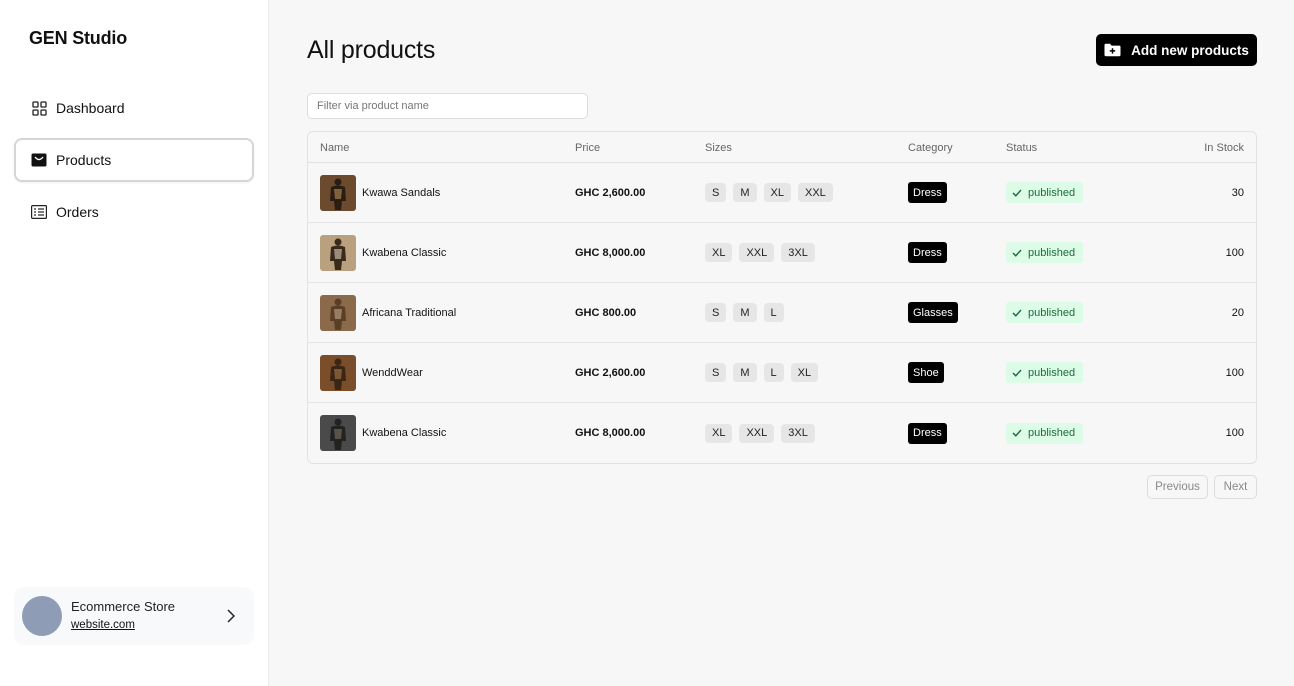 The width and height of the screenshot is (1294, 686). I want to click on product-name: Kwawa Sandals, so click(401, 193).